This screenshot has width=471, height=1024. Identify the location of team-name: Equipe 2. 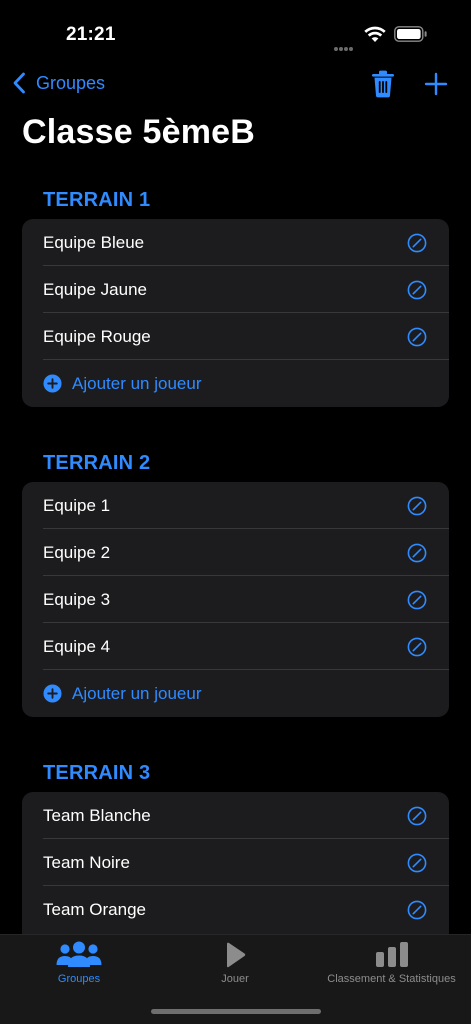
(77, 552).